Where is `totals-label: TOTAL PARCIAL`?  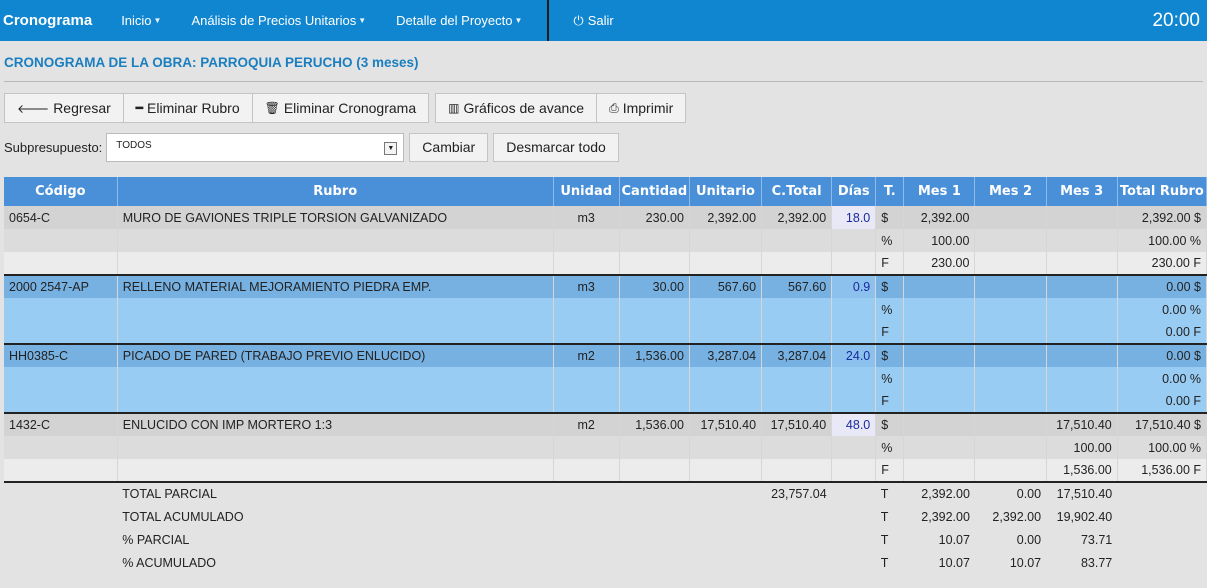
totals-label: TOTAL PARCIAL is located at coordinates (335, 493).